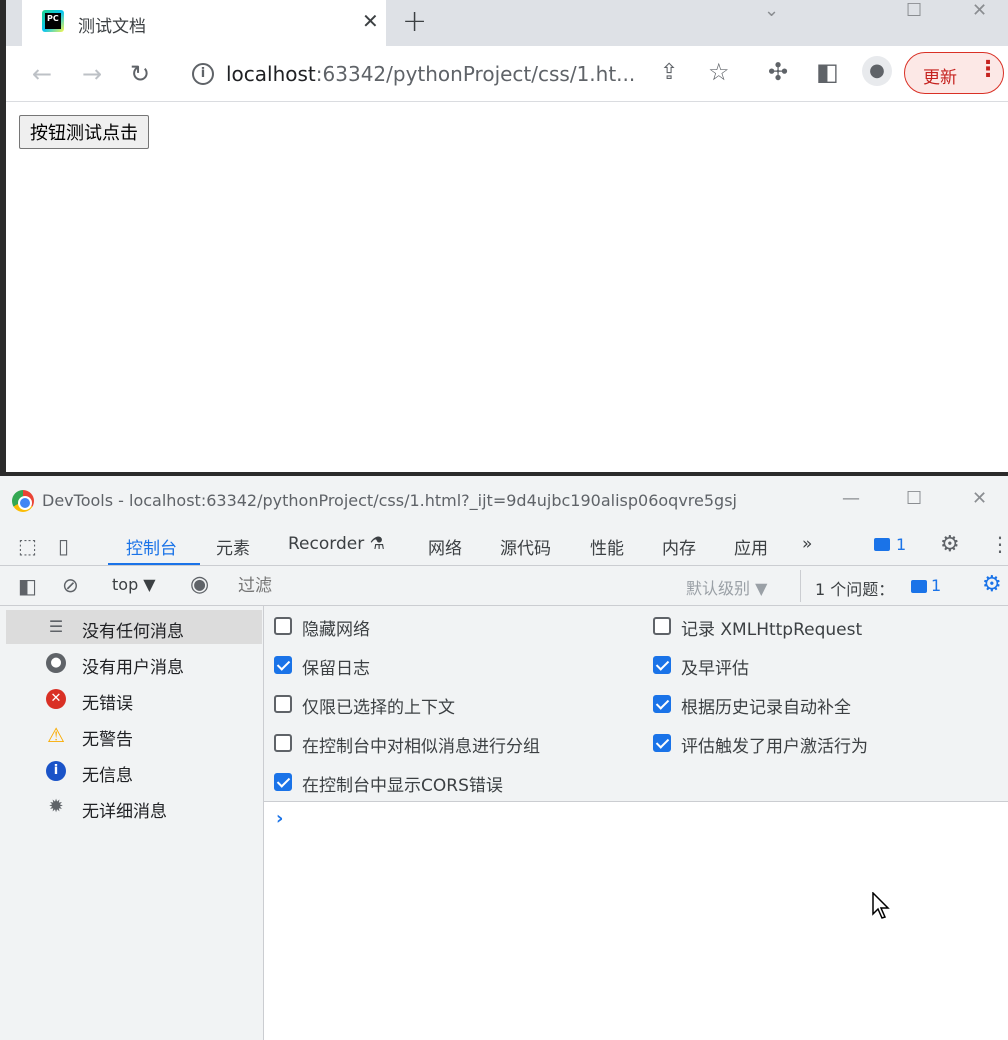 The image size is (1008, 1040). Describe the element at coordinates (134, 735) in the screenshot. I see `sidebar-item-warnings: ⚠ 无警告` at that location.